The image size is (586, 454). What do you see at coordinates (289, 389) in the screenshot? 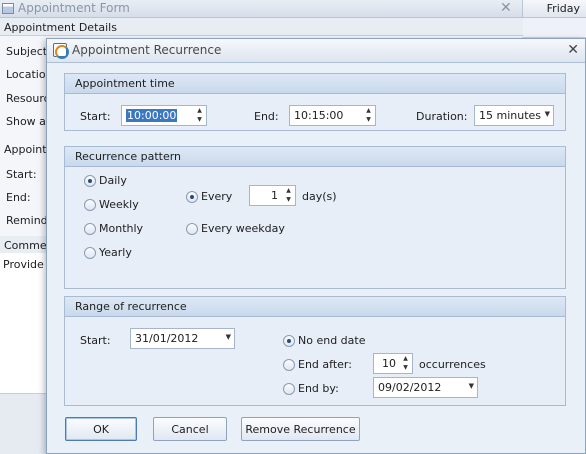
I see `end-by-radio` at bounding box center [289, 389].